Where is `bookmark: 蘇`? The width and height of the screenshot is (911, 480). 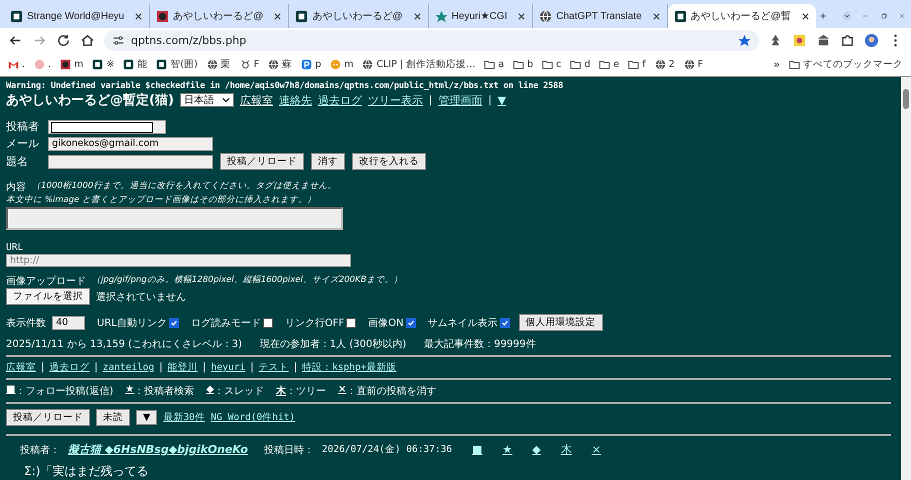
bookmark: 蘇 is located at coordinates (280, 64).